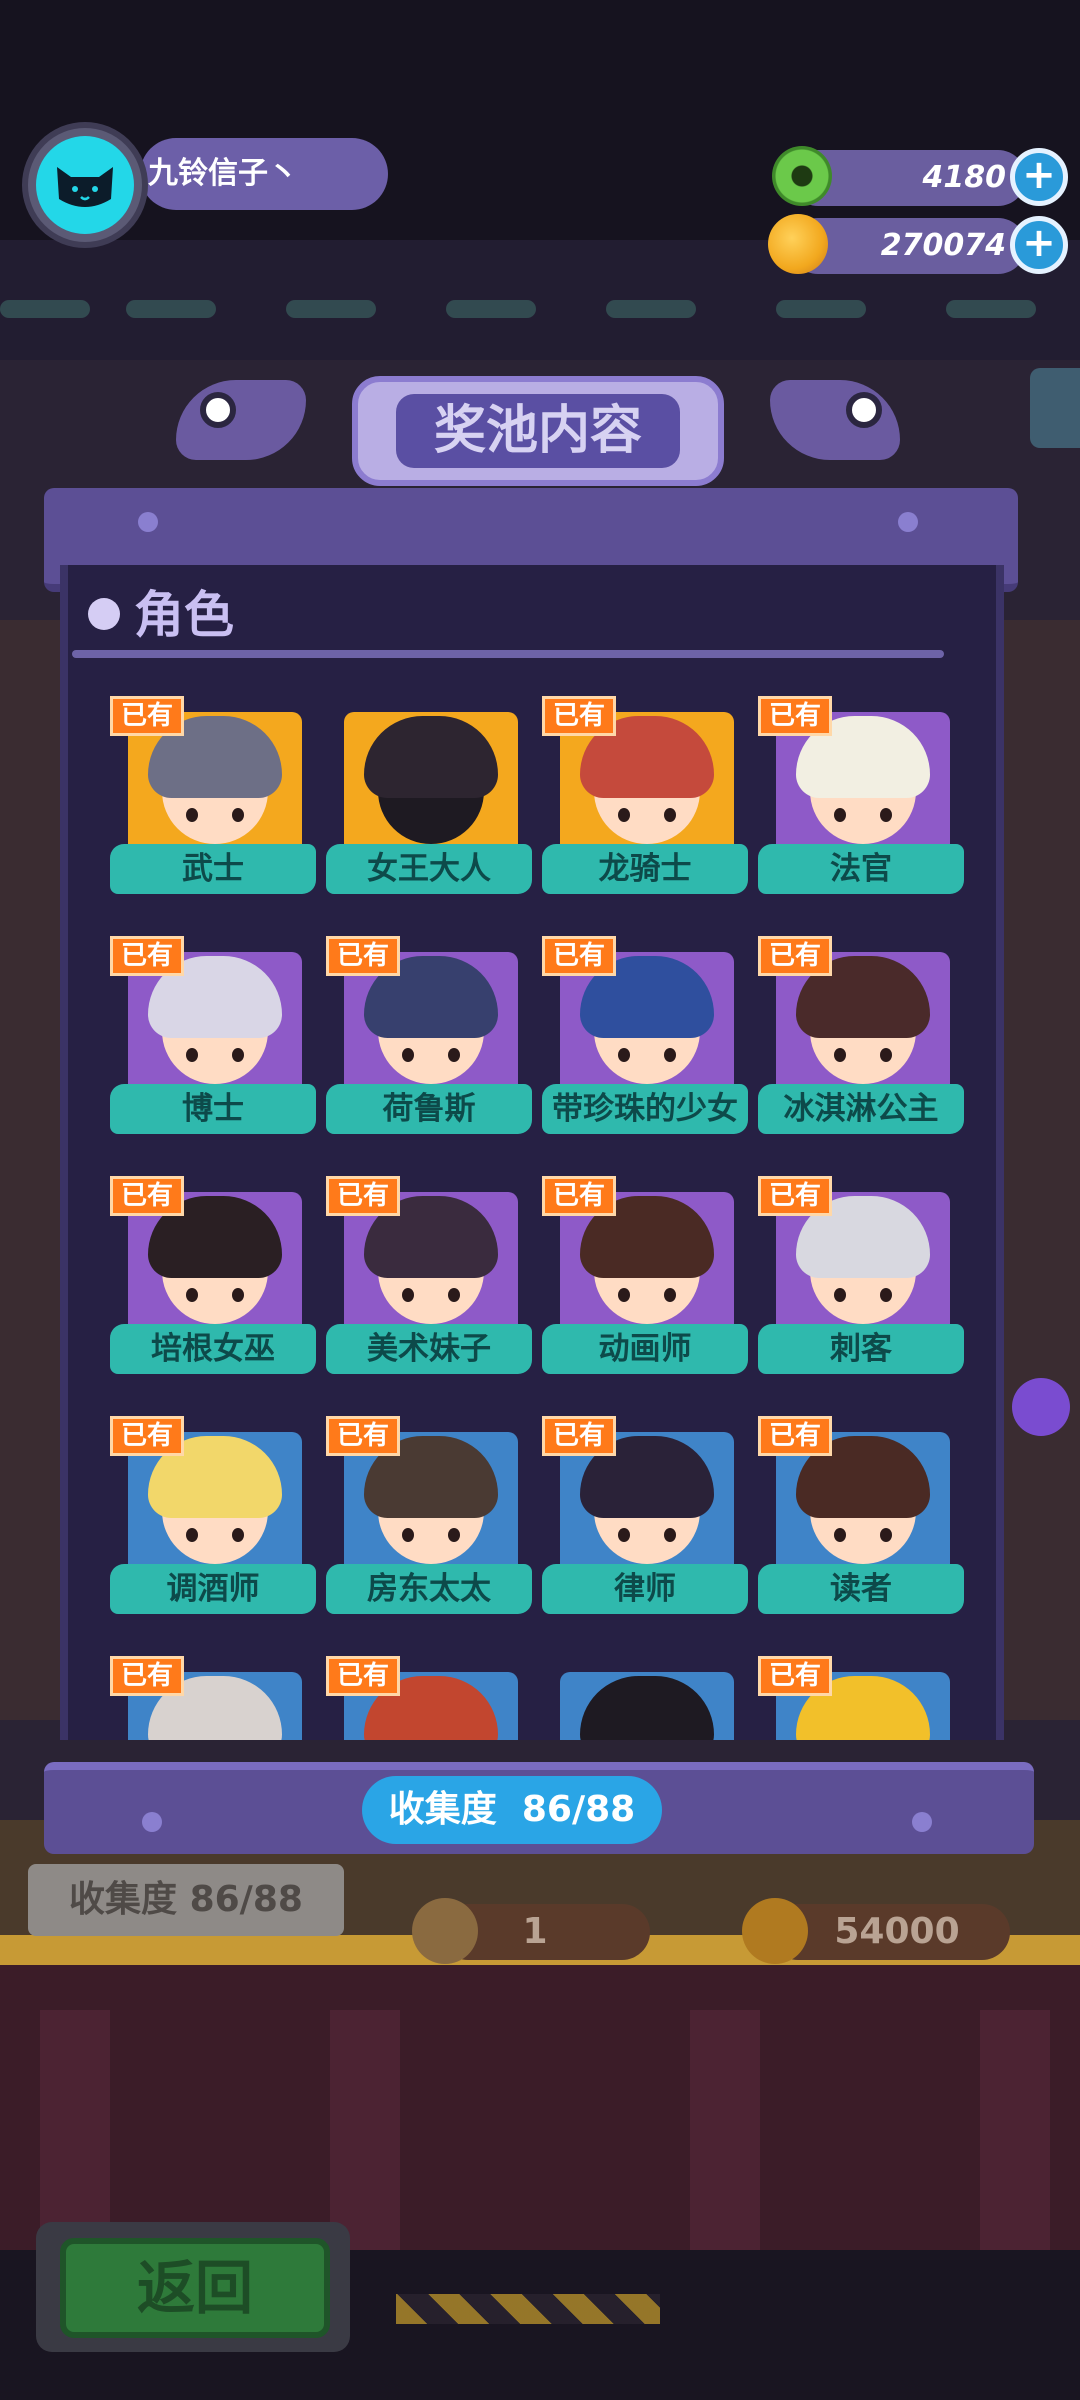 Image resolution: width=1080 pixels, height=2400 pixels. I want to click on character-name: 武士, so click(213, 869).